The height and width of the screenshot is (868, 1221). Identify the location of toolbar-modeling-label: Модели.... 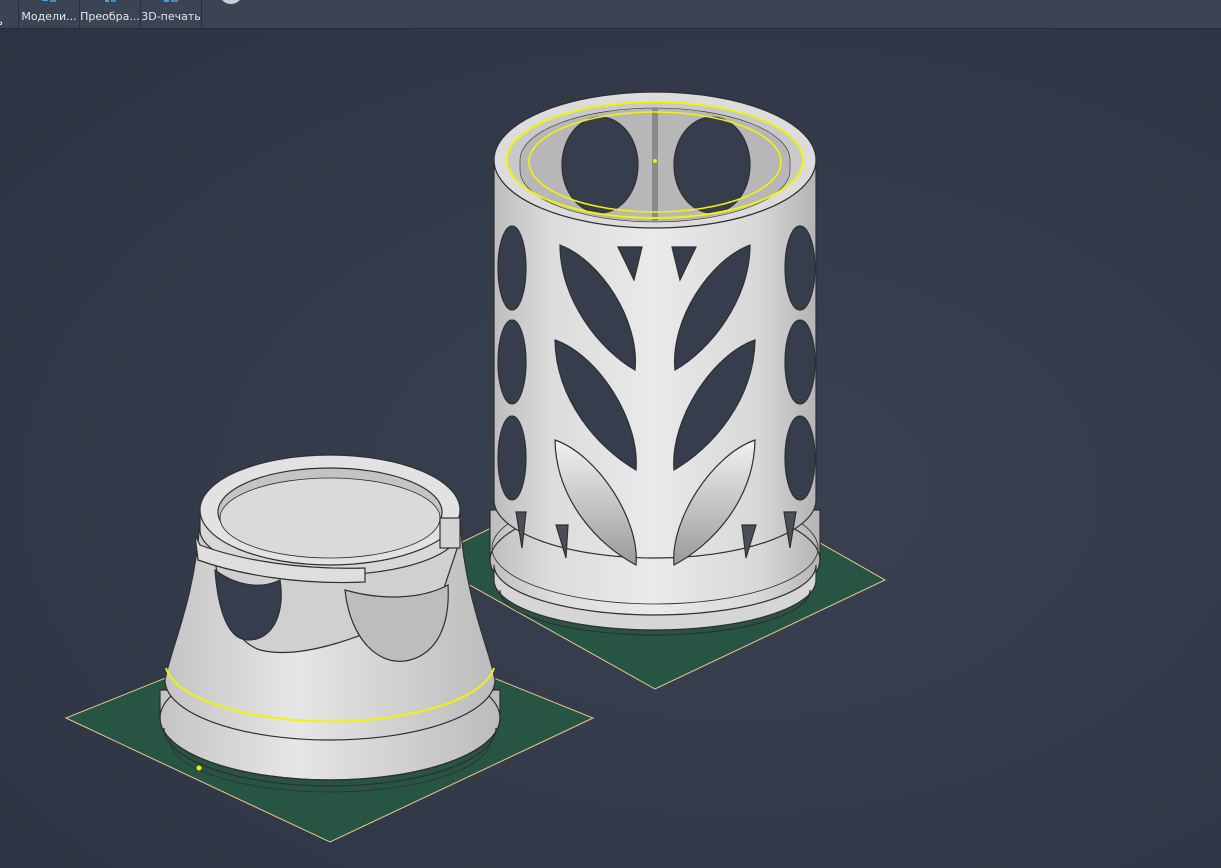
(49, 16).